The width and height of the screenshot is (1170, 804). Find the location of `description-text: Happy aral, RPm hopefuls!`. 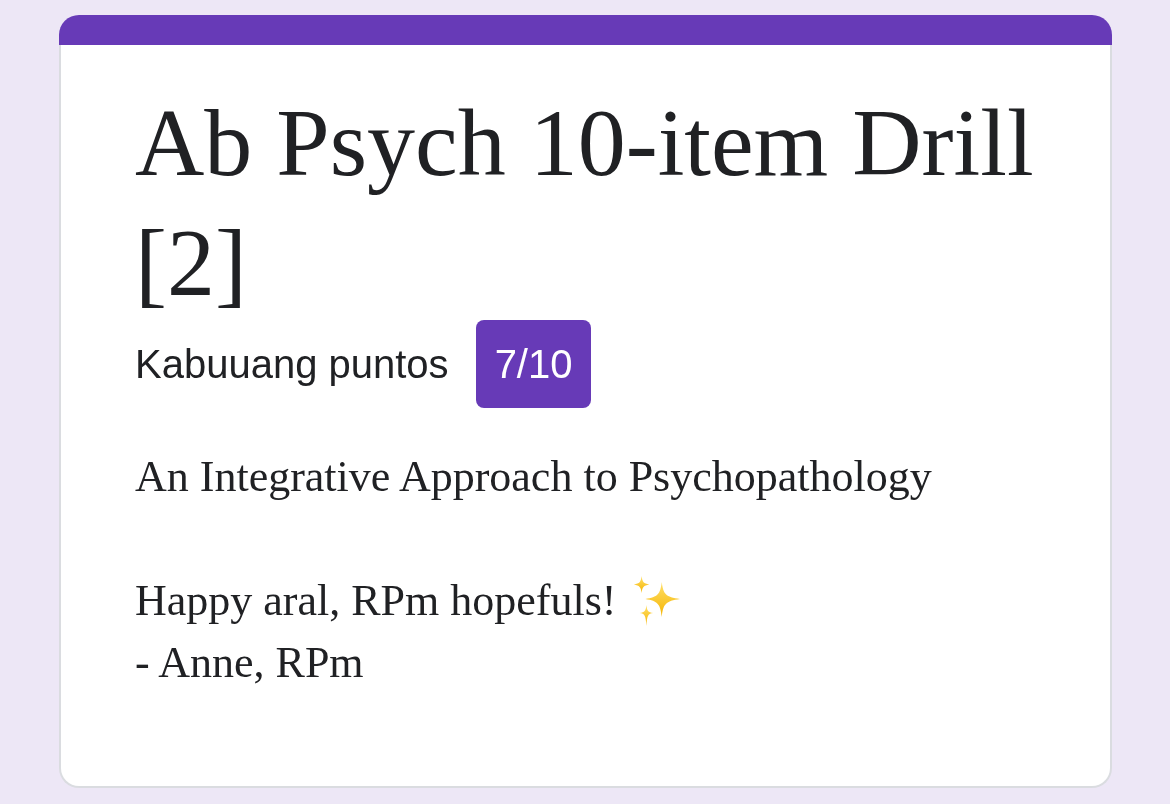

description-text: Happy aral, RPm hopefuls! is located at coordinates (376, 601).